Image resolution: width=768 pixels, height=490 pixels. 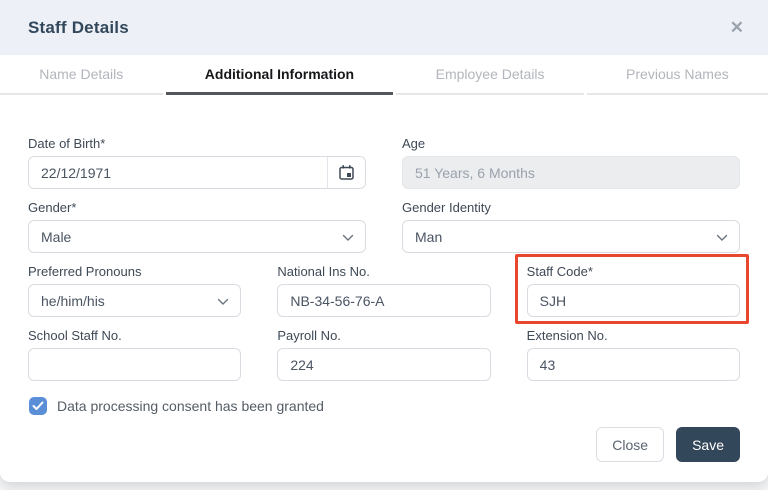 I want to click on modal-footer: Close Save, so click(x=384, y=444).